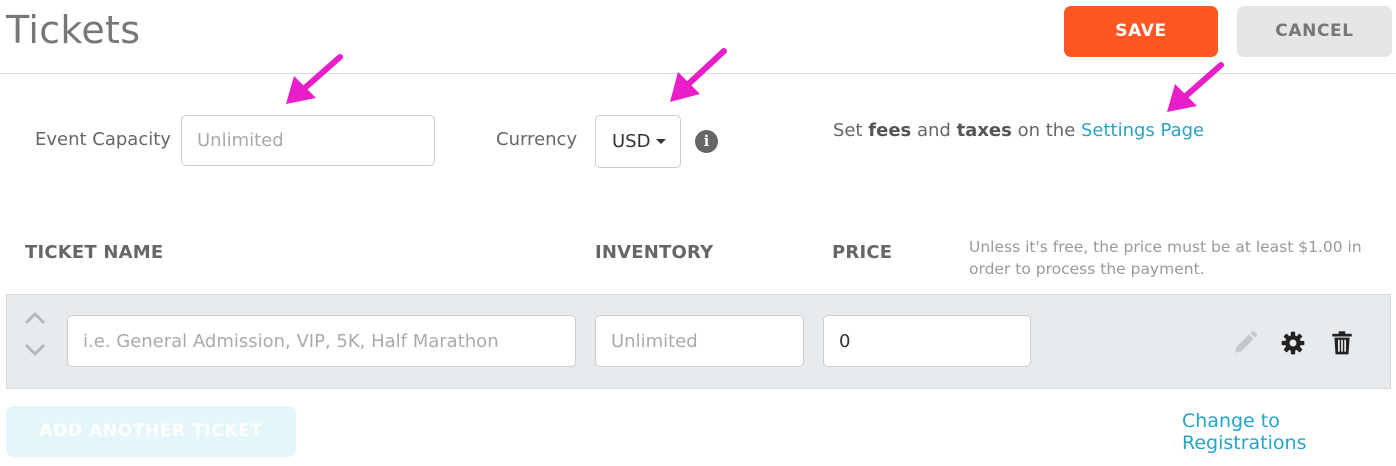 This screenshot has width=1396, height=466. I want to click on fees-prefix: Set, so click(851, 130).